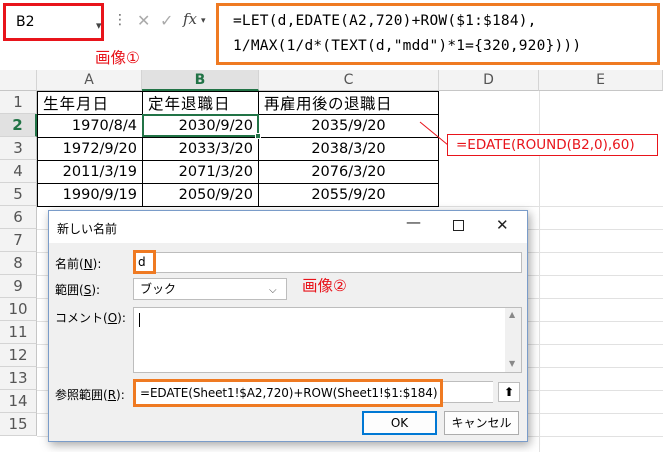 Image resolution: width=663 pixels, height=452 pixels. I want to click on scope-select: ブック ⌵, so click(210, 289).